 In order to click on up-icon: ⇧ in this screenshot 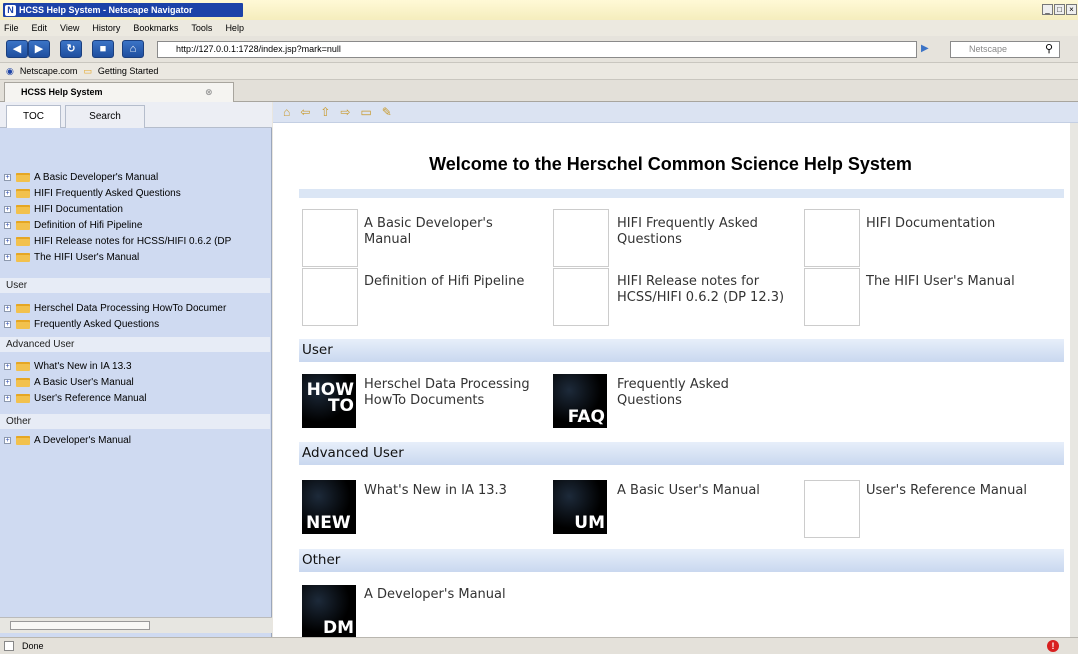, I will do `click(325, 112)`.